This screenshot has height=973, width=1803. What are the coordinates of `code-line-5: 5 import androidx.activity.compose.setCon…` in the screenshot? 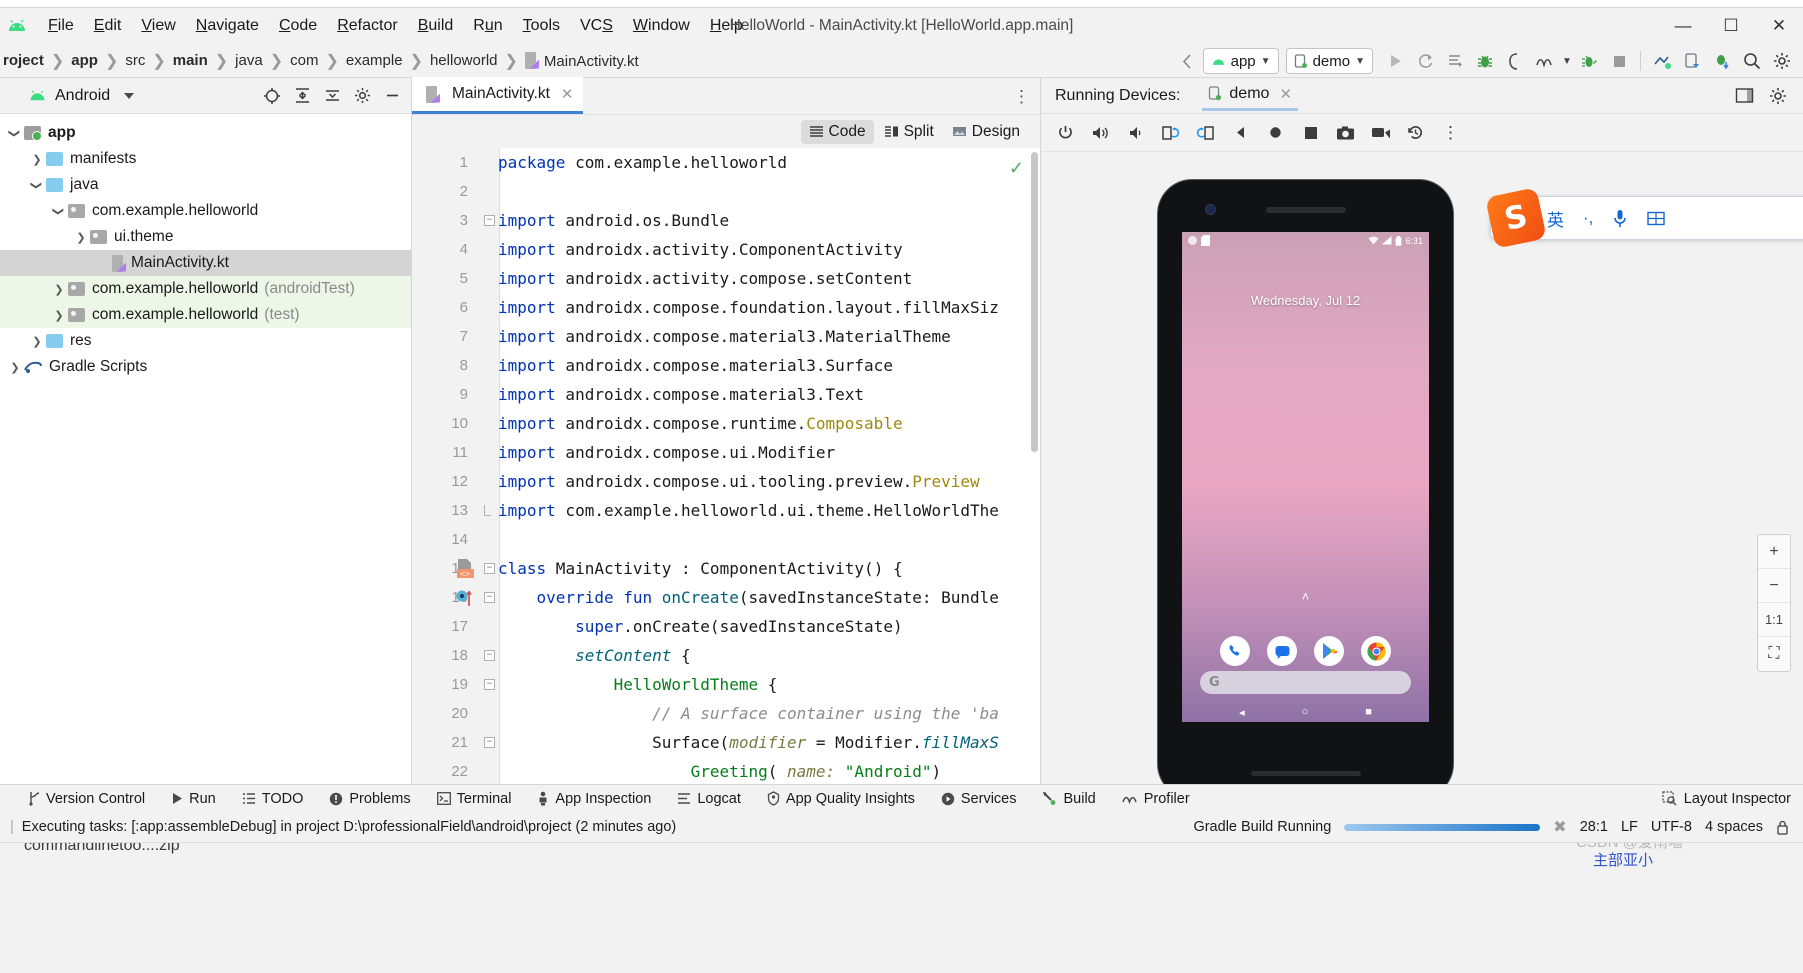 It's located at (726, 278).